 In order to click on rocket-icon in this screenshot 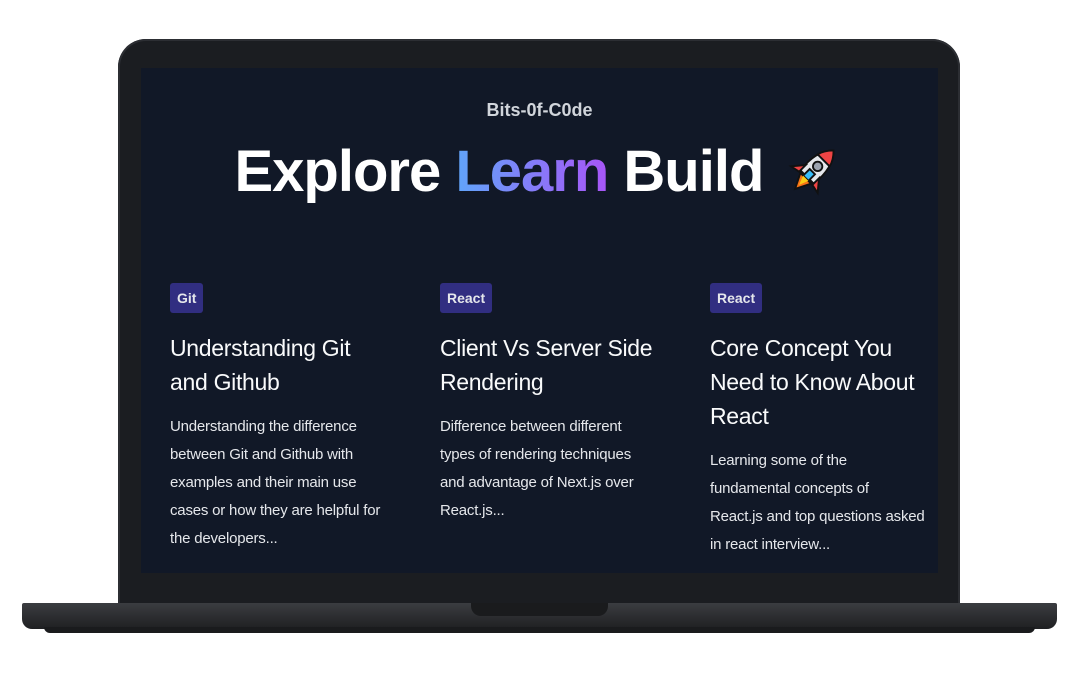, I will do `click(811, 172)`.